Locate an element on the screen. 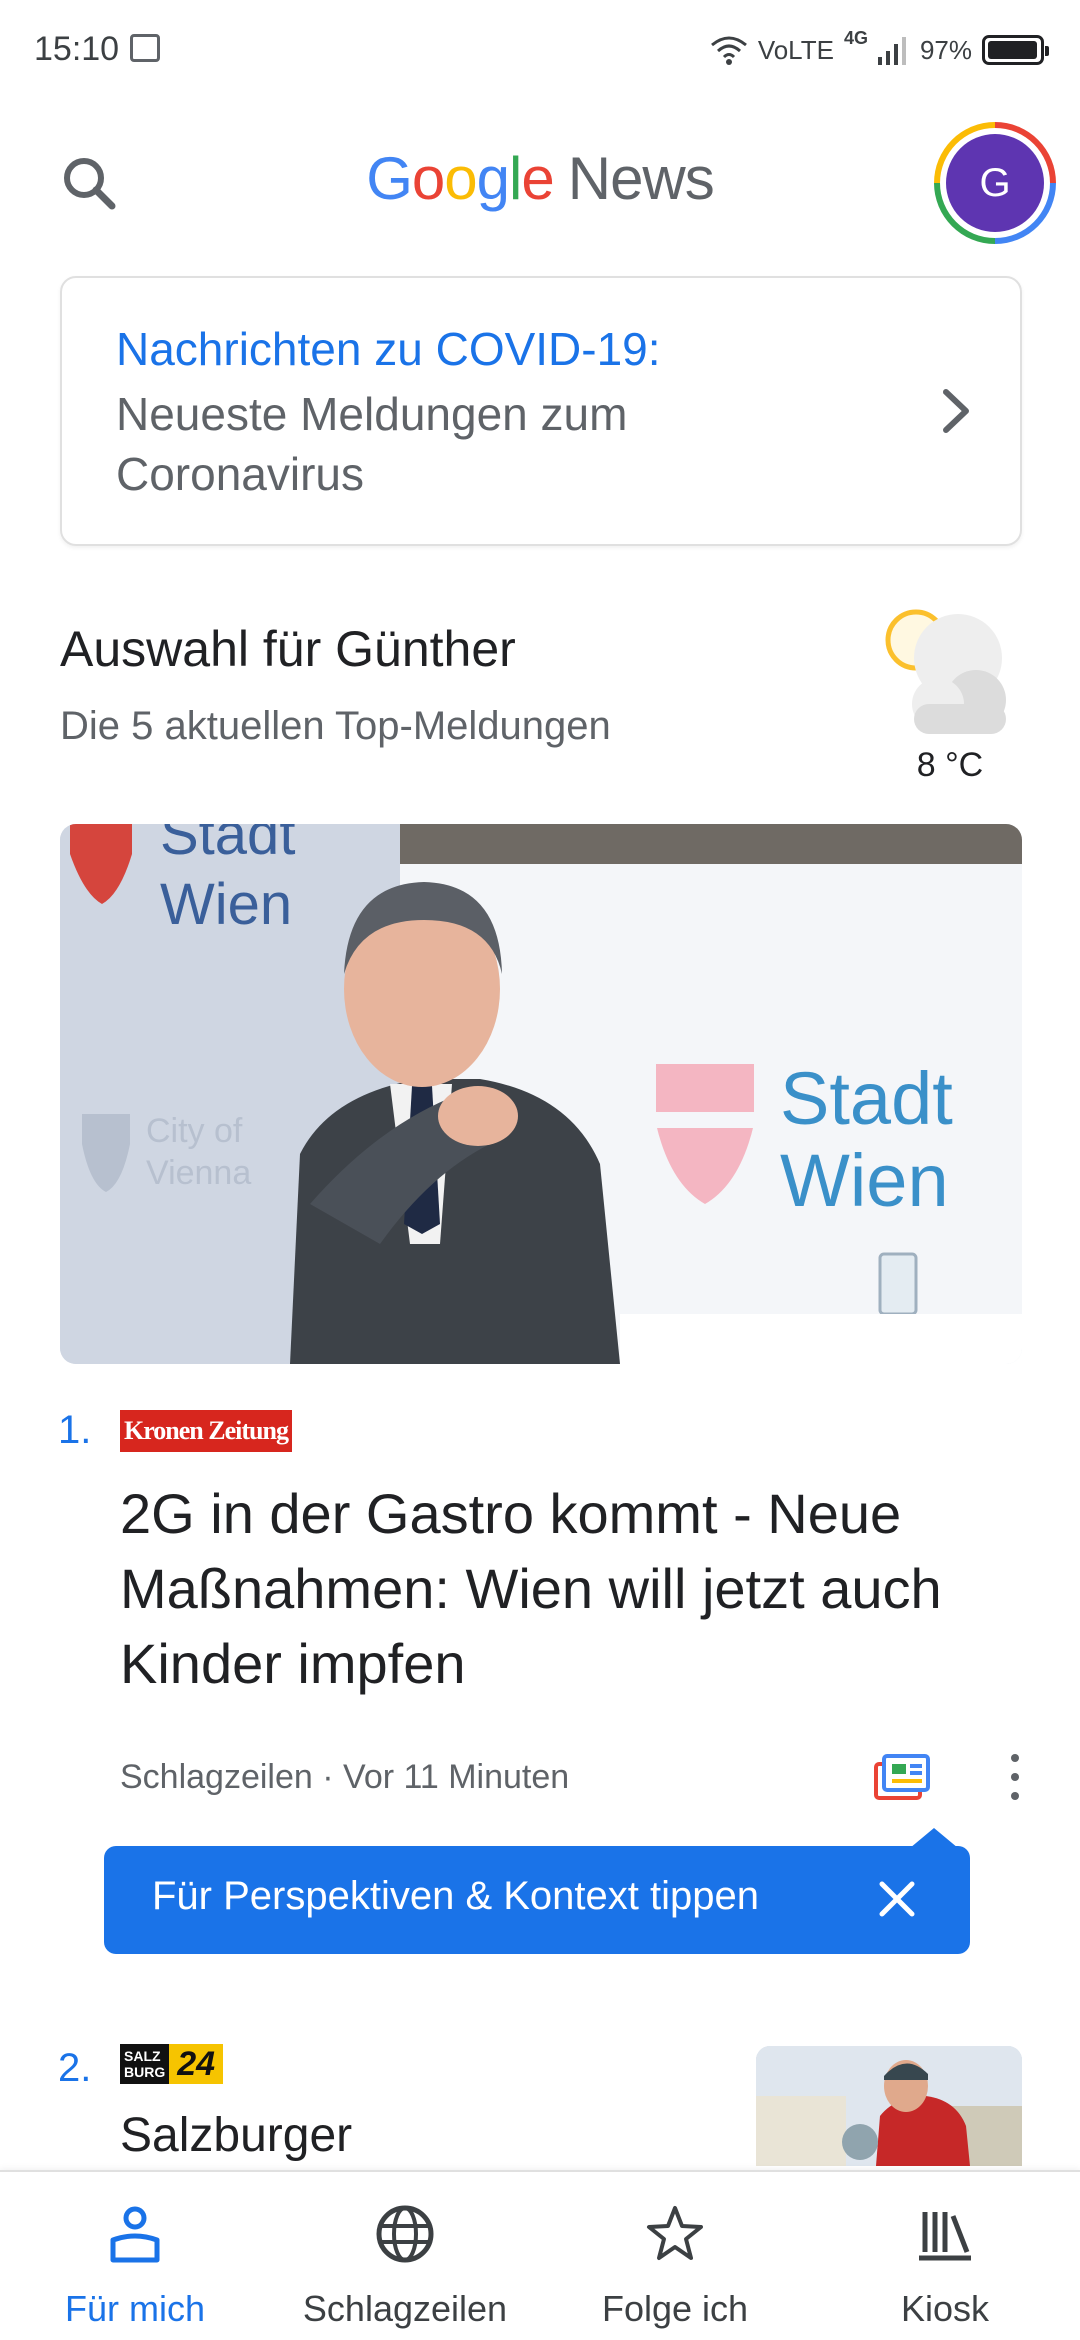  story-meta: Schlagzeilen · Vor 11 Minuten is located at coordinates (344, 1777).